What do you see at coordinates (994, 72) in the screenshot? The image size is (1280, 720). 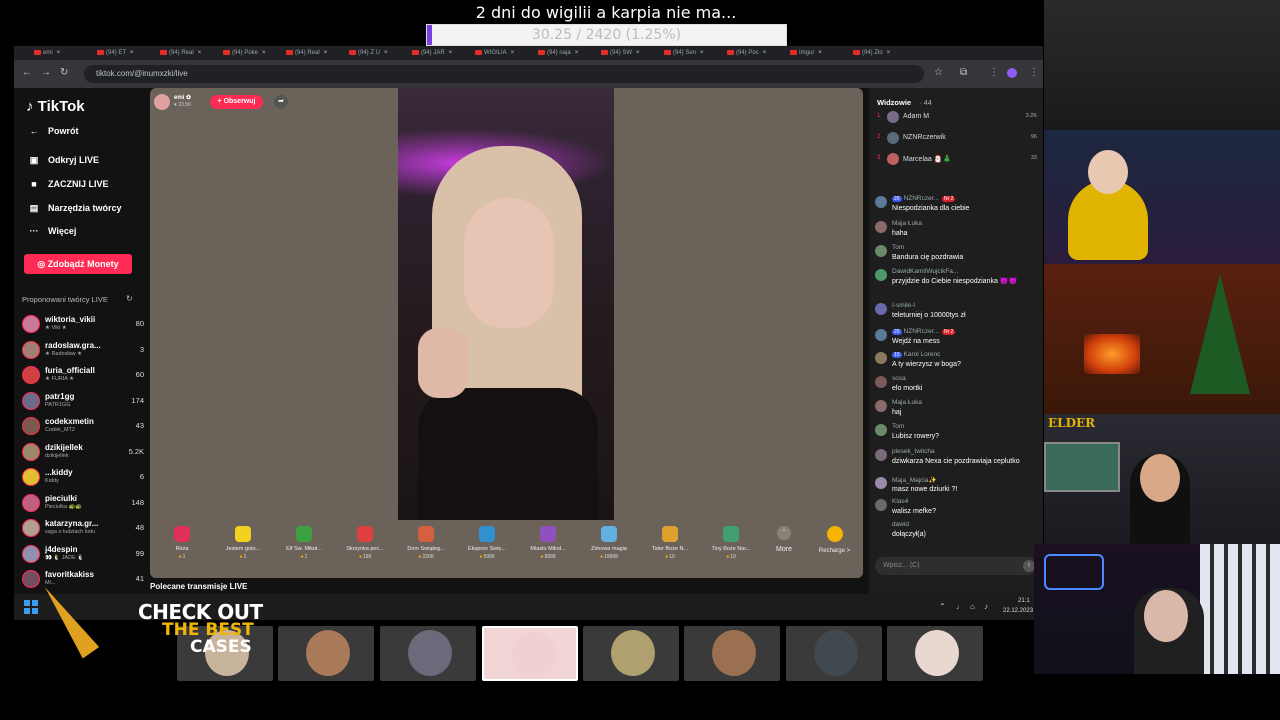 I see `menu-dots-icon: ⋮` at bounding box center [994, 72].